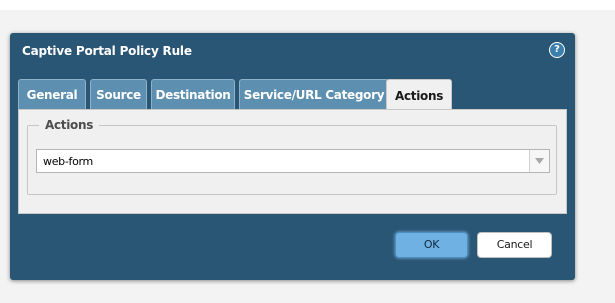 The height and width of the screenshot is (303, 615). Describe the element at coordinates (557, 50) in the screenshot. I see `help-icon: ?` at that location.